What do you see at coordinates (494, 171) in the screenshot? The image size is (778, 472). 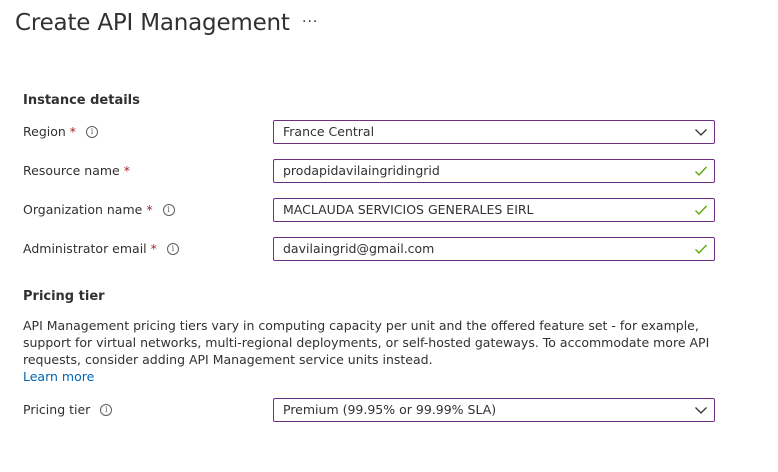 I see `resource-name-input: prodapidavilaingridingrid` at bounding box center [494, 171].